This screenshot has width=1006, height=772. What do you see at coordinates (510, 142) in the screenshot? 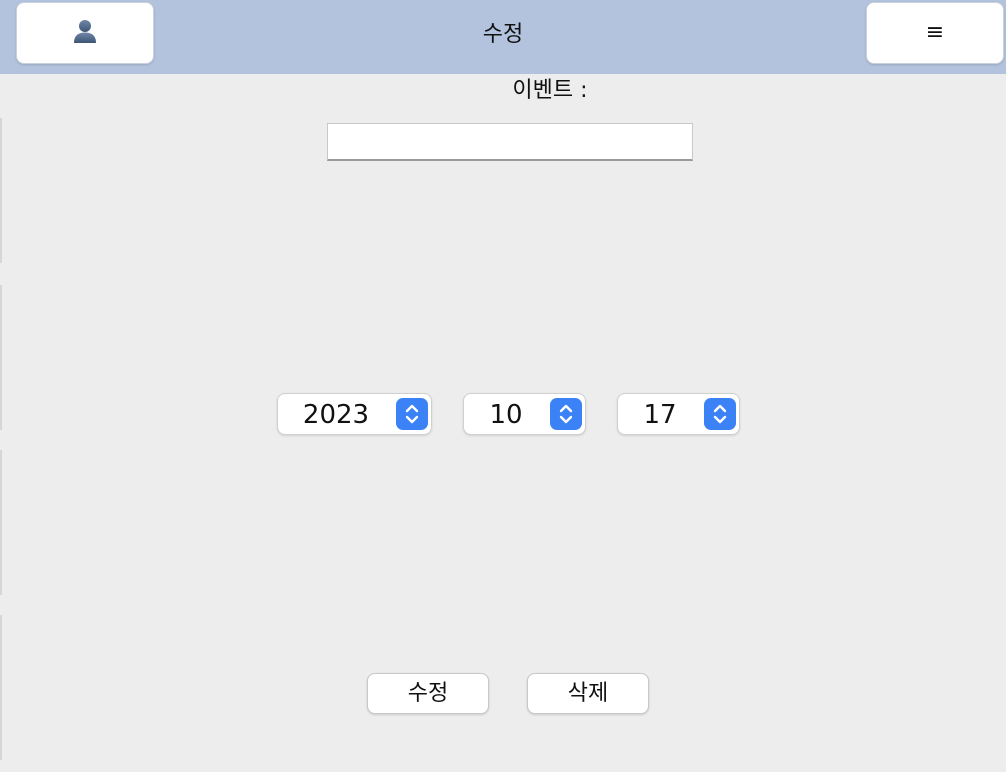
I see `event-input` at bounding box center [510, 142].